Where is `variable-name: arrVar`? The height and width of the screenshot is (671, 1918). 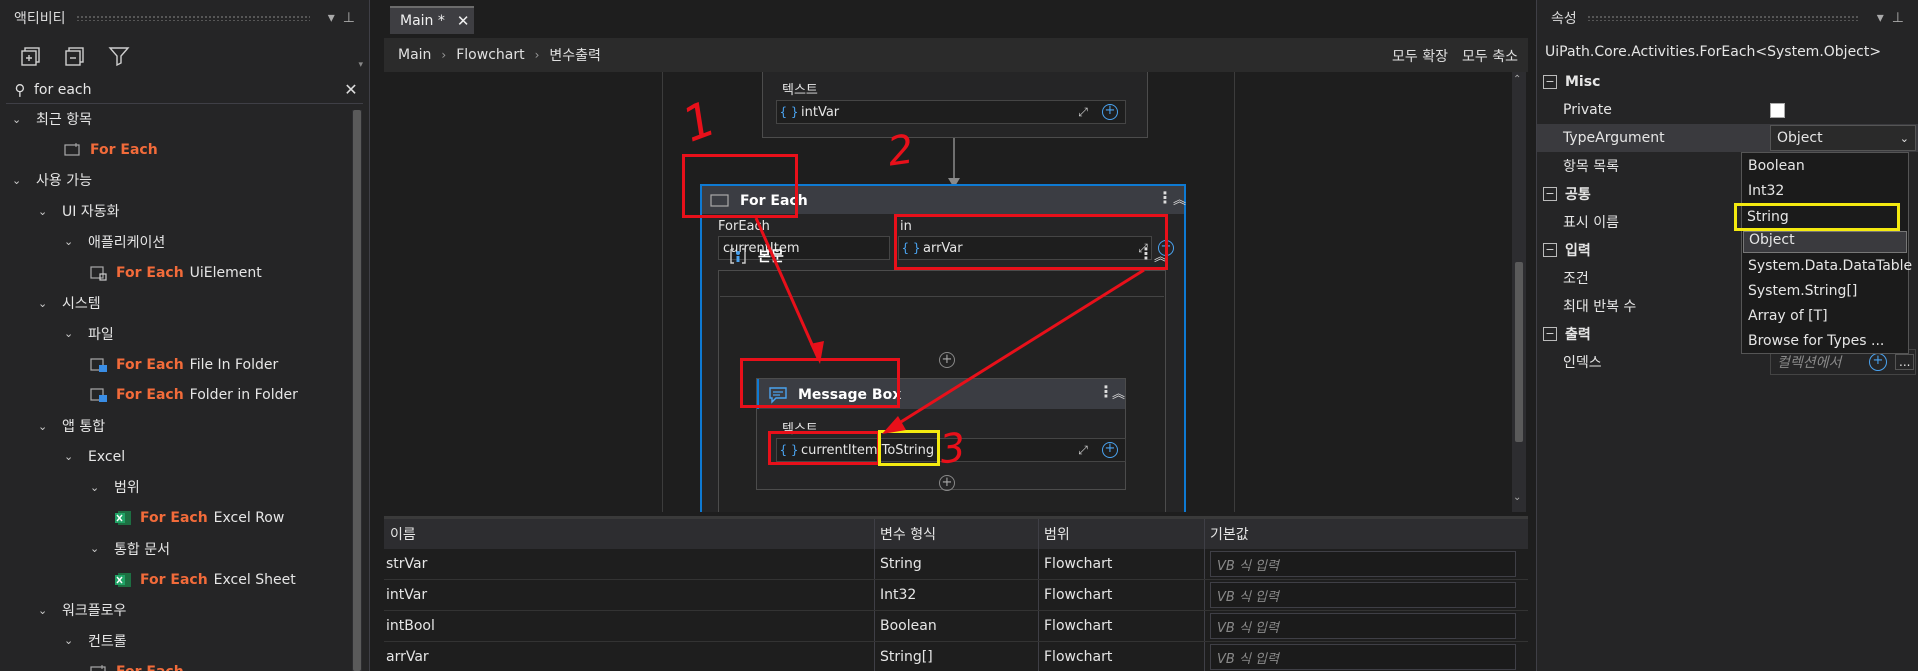 variable-name: arrVar is located at coordinates (407, 656).